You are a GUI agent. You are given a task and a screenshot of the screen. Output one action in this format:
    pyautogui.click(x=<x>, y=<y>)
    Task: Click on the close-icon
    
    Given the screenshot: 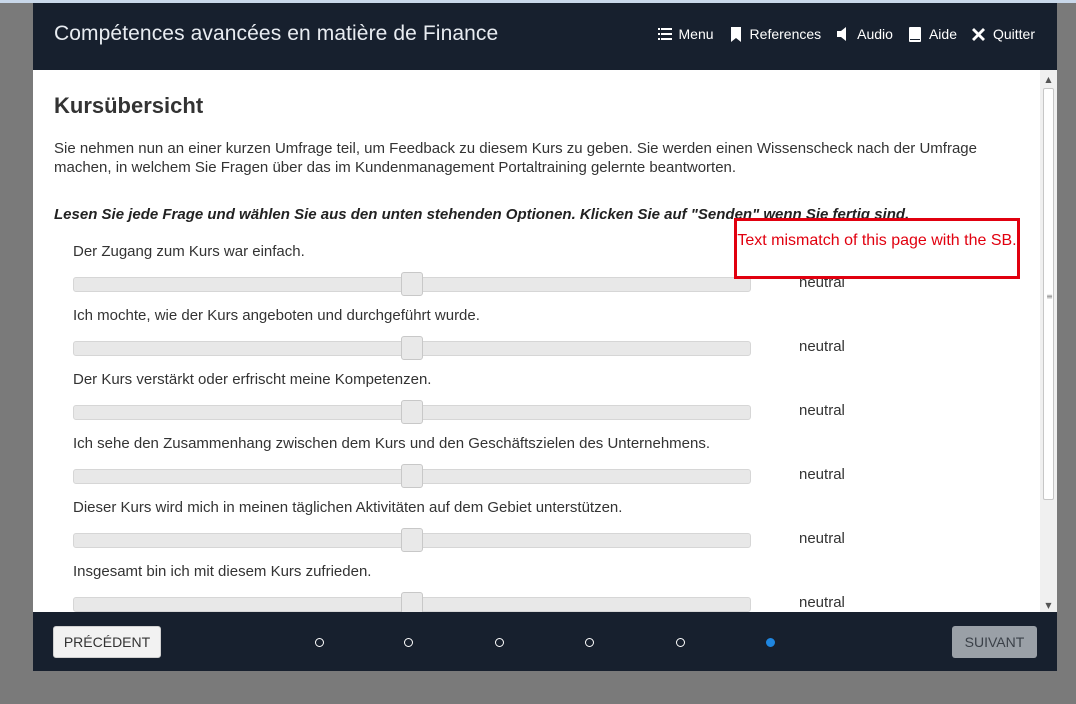 What is the action you would take?
    pyautogui.click(x=979, y=34)
    